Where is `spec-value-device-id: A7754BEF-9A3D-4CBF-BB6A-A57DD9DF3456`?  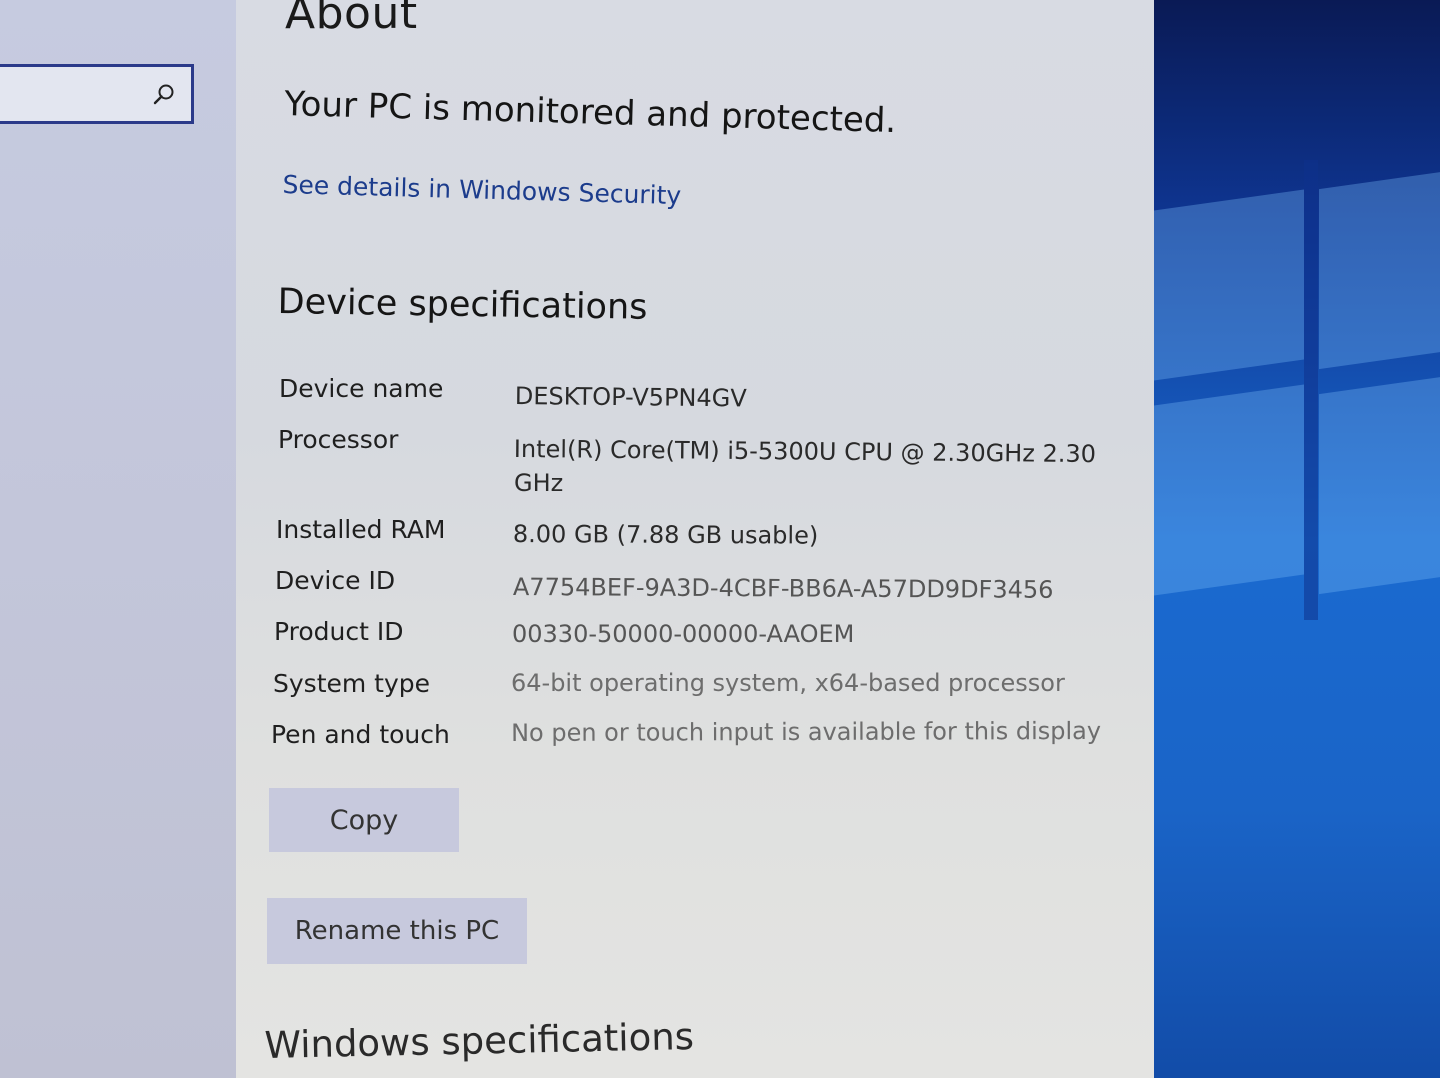
spec-value-device-id: A7754BEF-9A3D-4CBF-BB6A-A57DD9DF3456 is located at coordinates (783, 588).